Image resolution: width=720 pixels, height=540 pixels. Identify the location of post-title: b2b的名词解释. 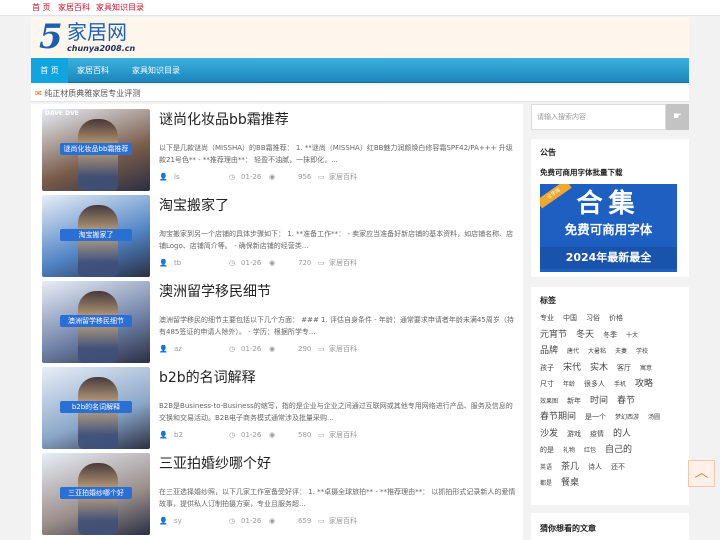
(207, 378).